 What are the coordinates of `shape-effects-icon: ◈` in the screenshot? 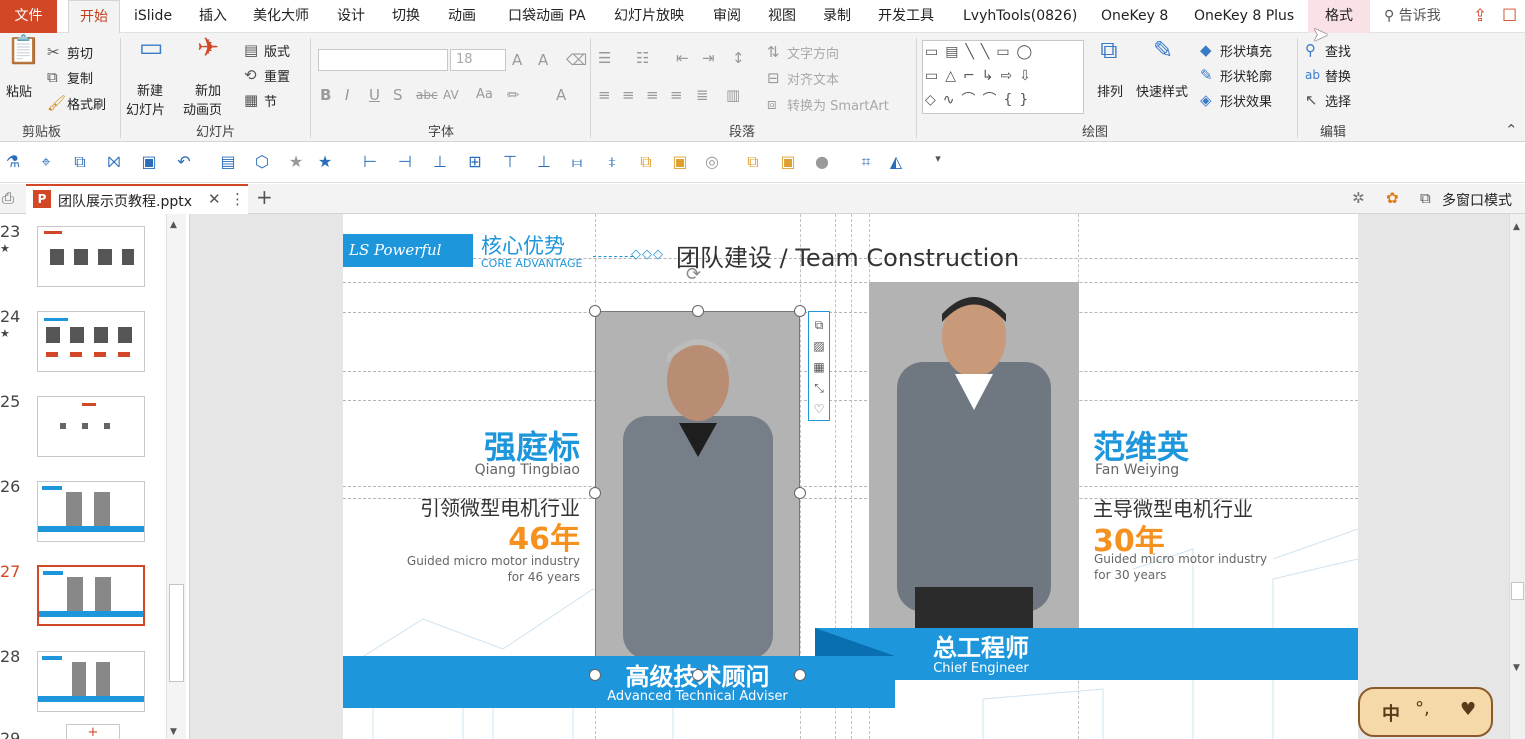 It's located at (1206, 100).